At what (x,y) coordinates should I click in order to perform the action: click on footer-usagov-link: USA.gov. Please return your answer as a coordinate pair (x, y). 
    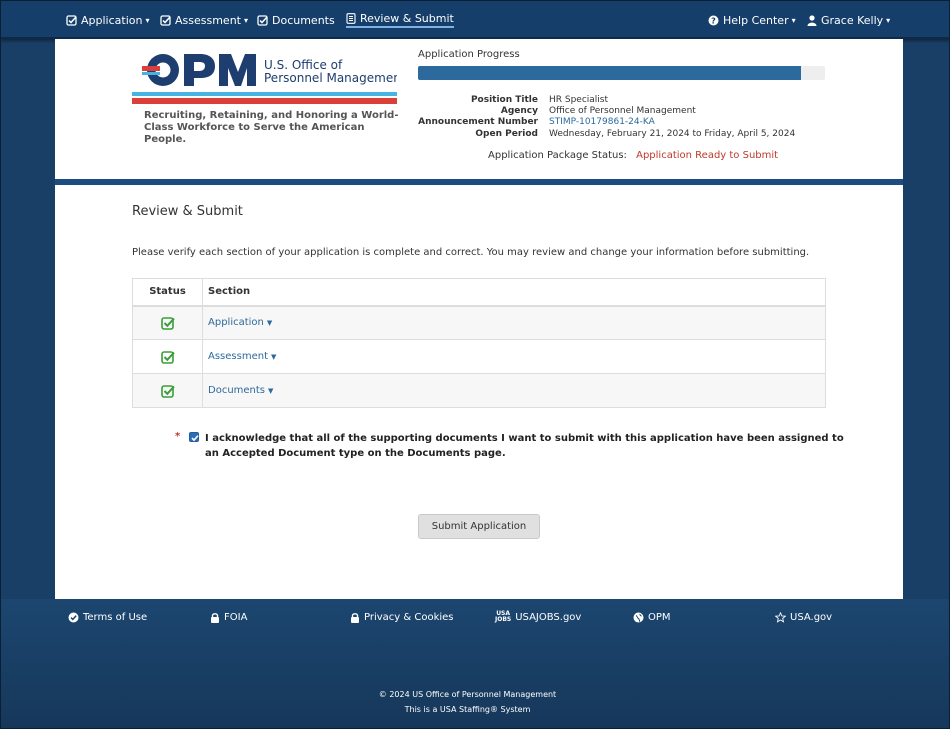
    Looking at the image, I should click on (803, 617).